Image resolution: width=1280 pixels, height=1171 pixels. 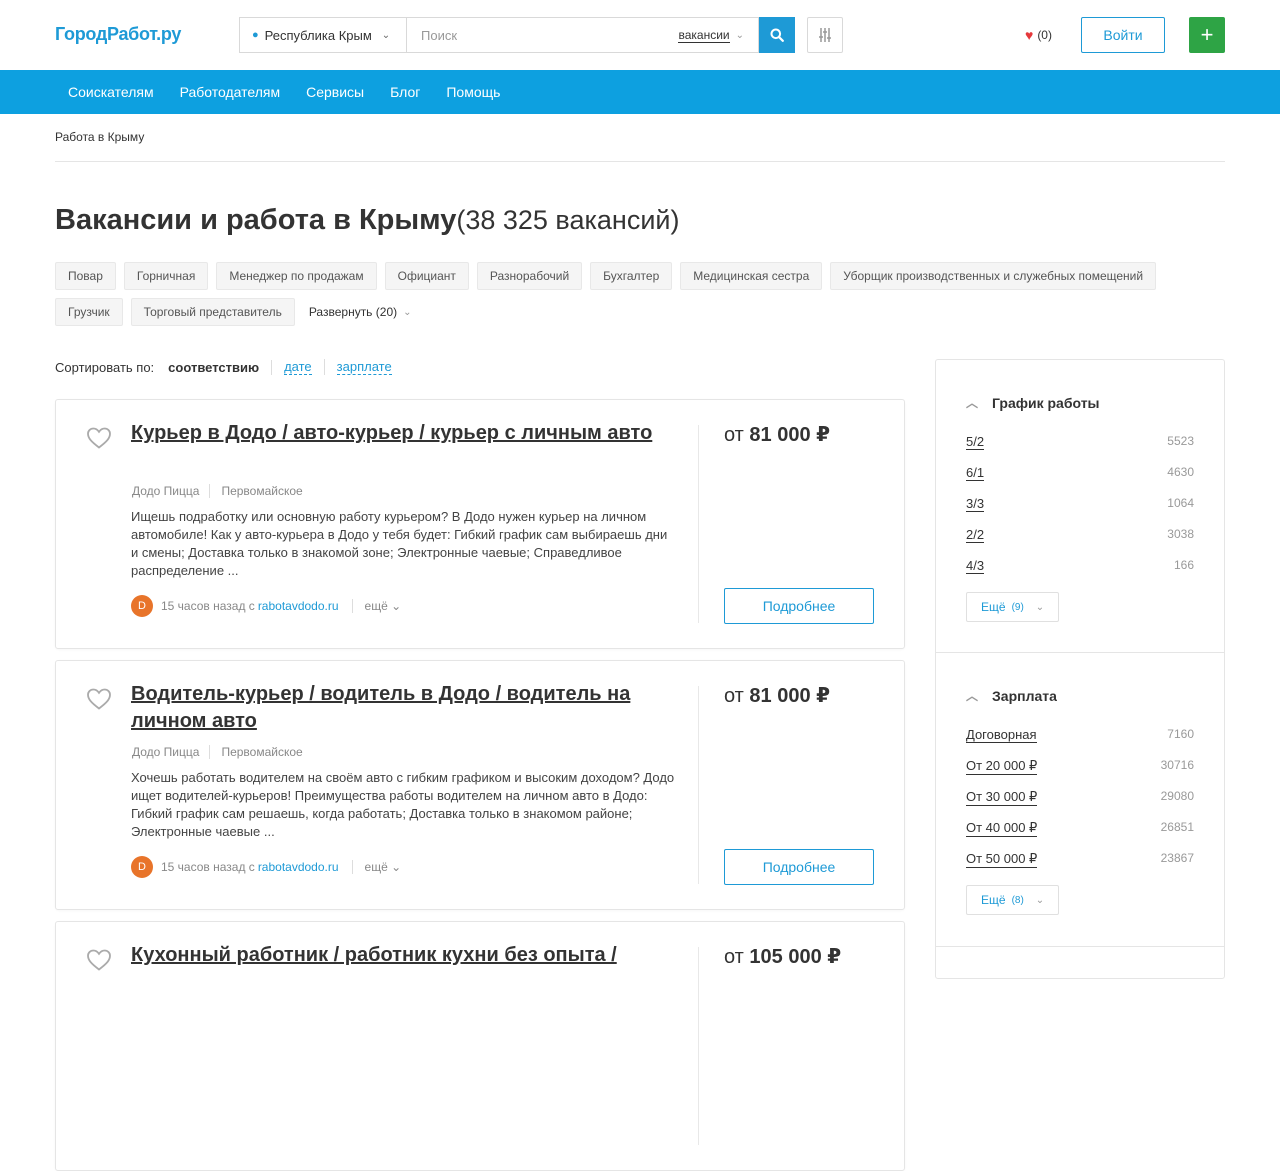 I want to click on show-more-button: Ещё (8) ⌄, so click(x=1013, y=900).